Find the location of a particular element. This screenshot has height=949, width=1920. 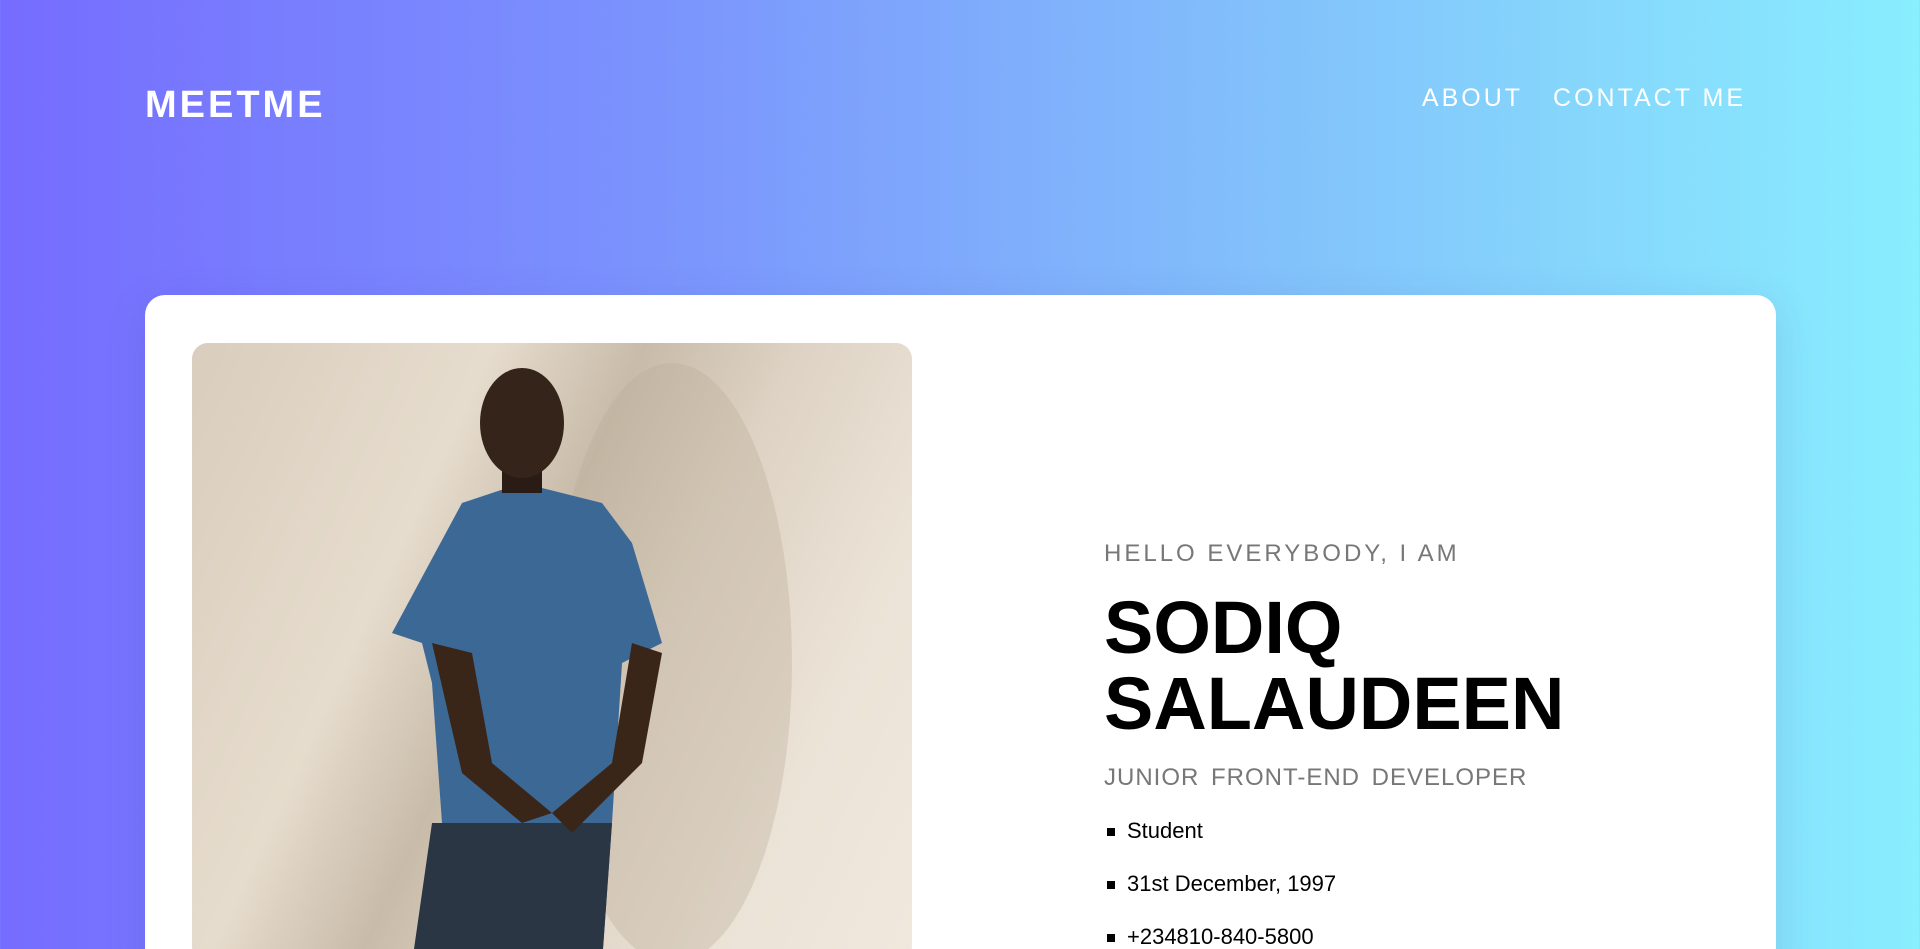

full-name: SODIQ SALAUDEEN is located at coordinates (1334, 666).